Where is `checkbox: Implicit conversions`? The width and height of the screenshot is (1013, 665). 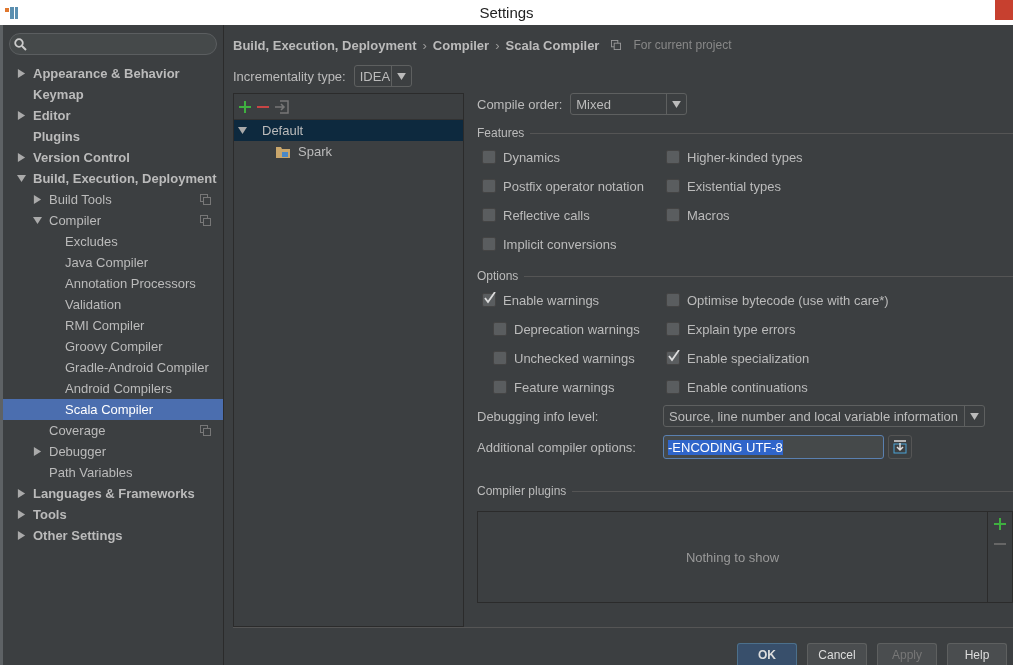
checkbox: Implicit conversions is located at coordinates (574, 244).